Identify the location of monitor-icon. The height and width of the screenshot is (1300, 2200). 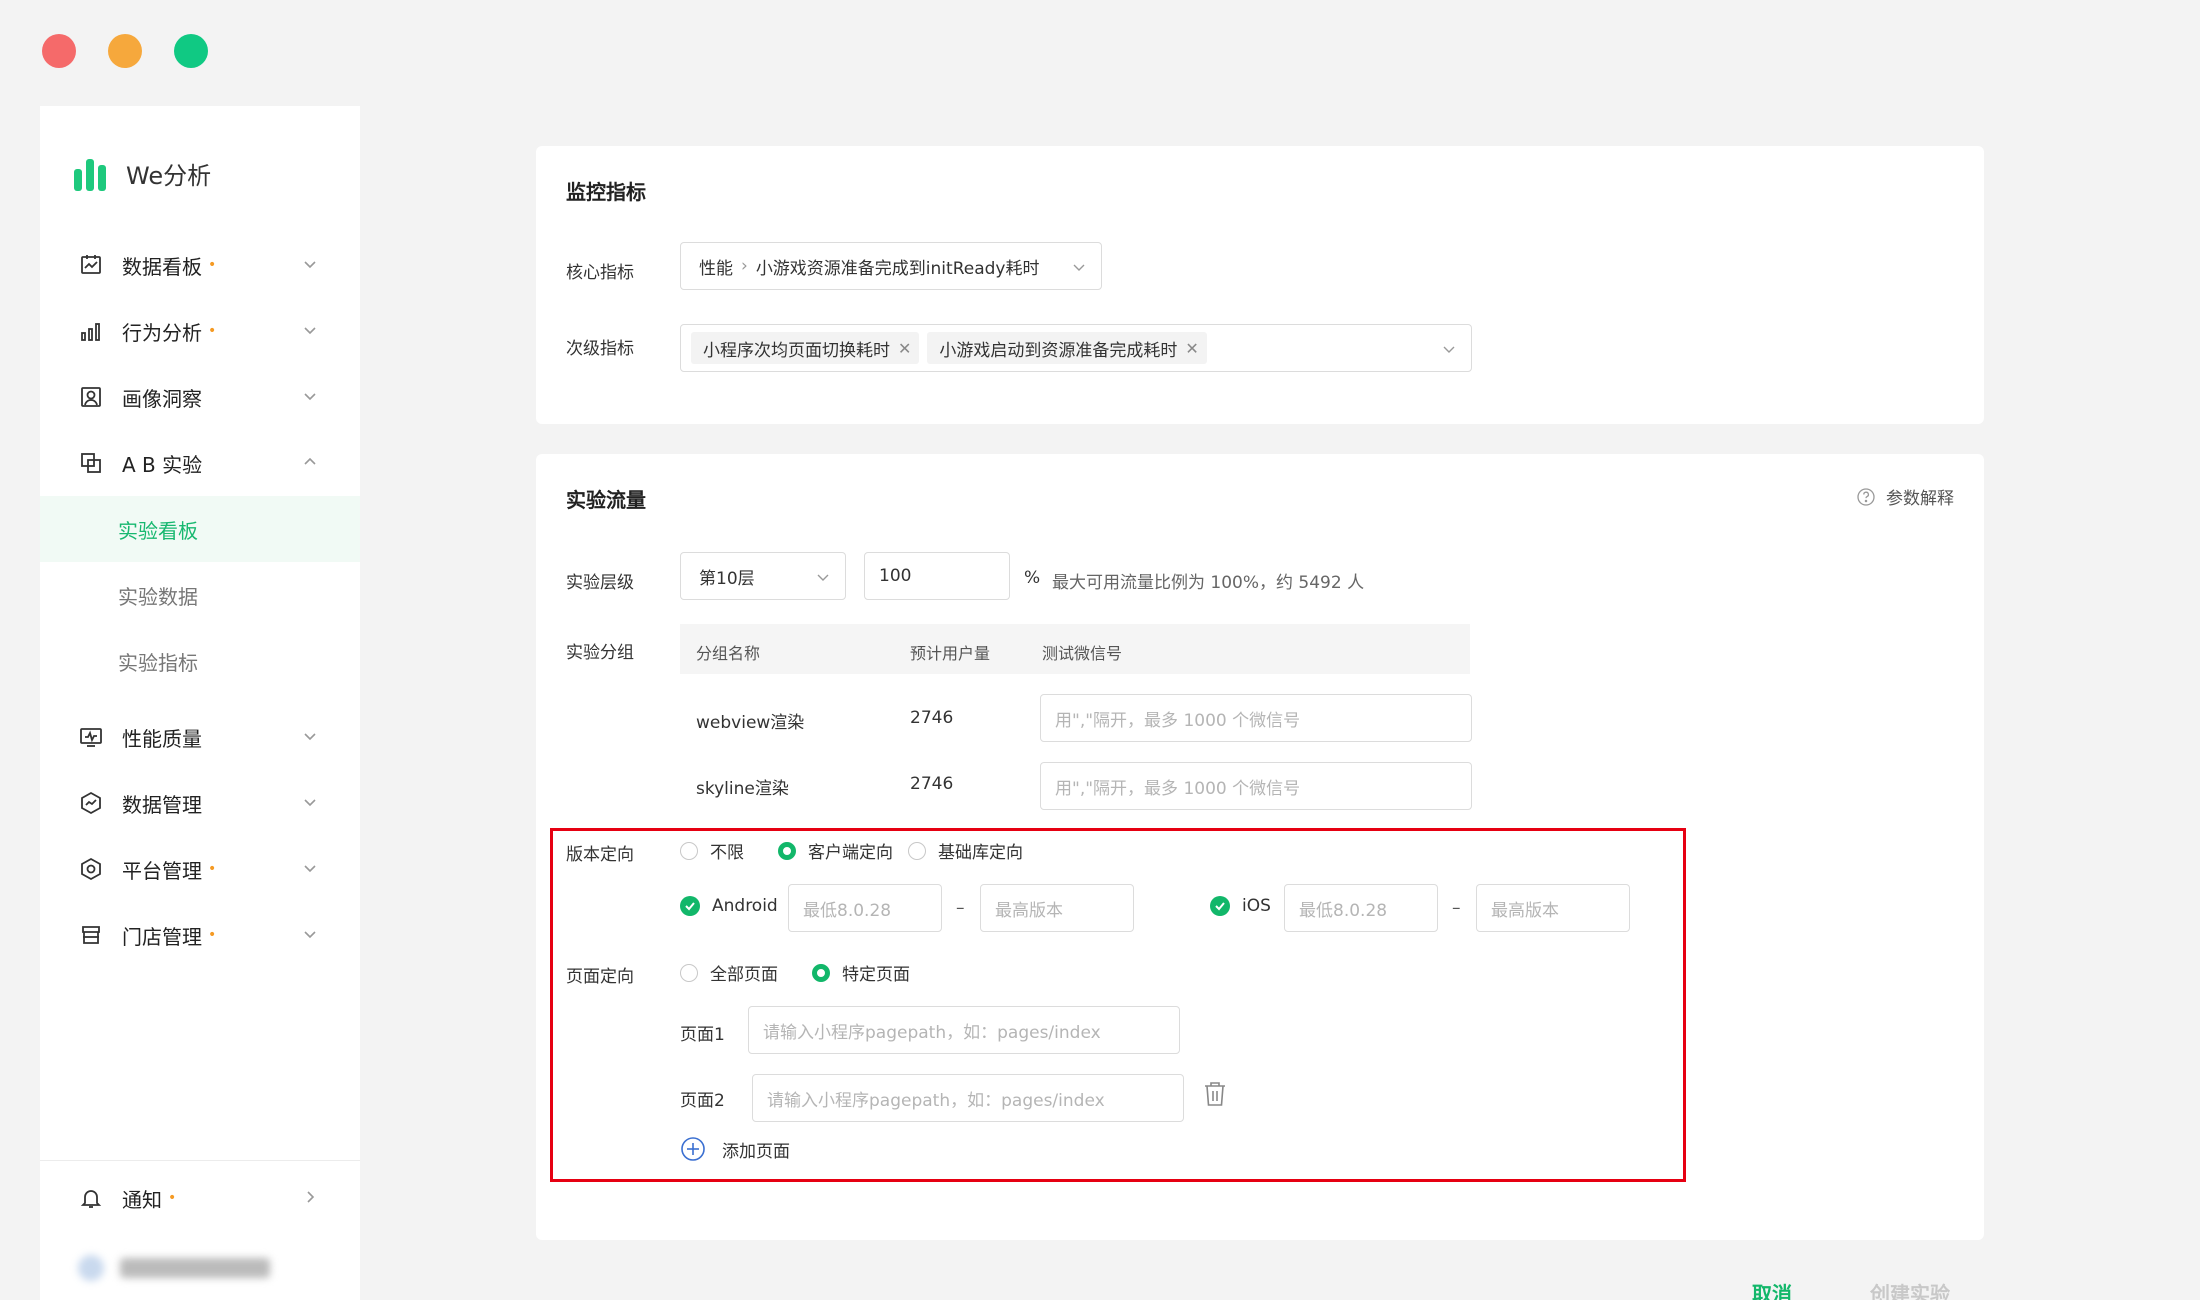
(91, 737).